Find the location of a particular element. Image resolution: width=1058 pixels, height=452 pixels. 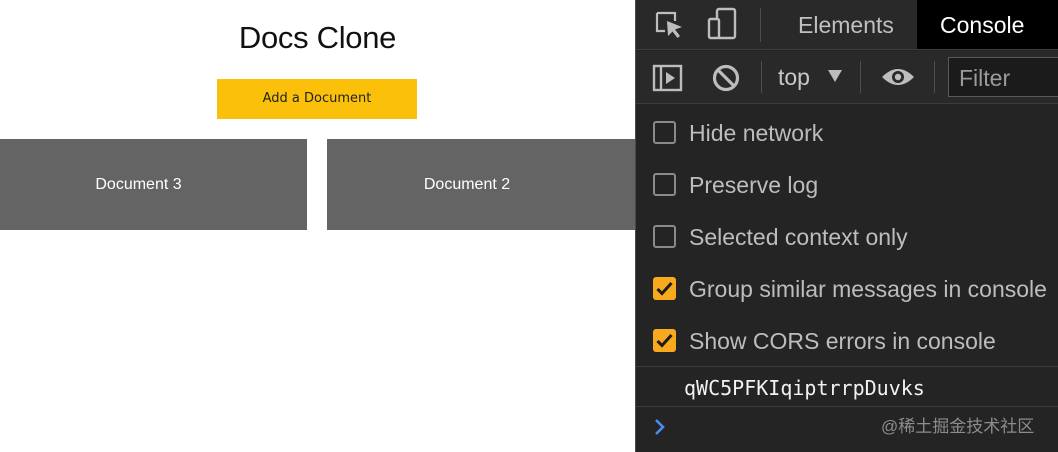

setting-label: Preserve log is located at coordinates (754, 185).